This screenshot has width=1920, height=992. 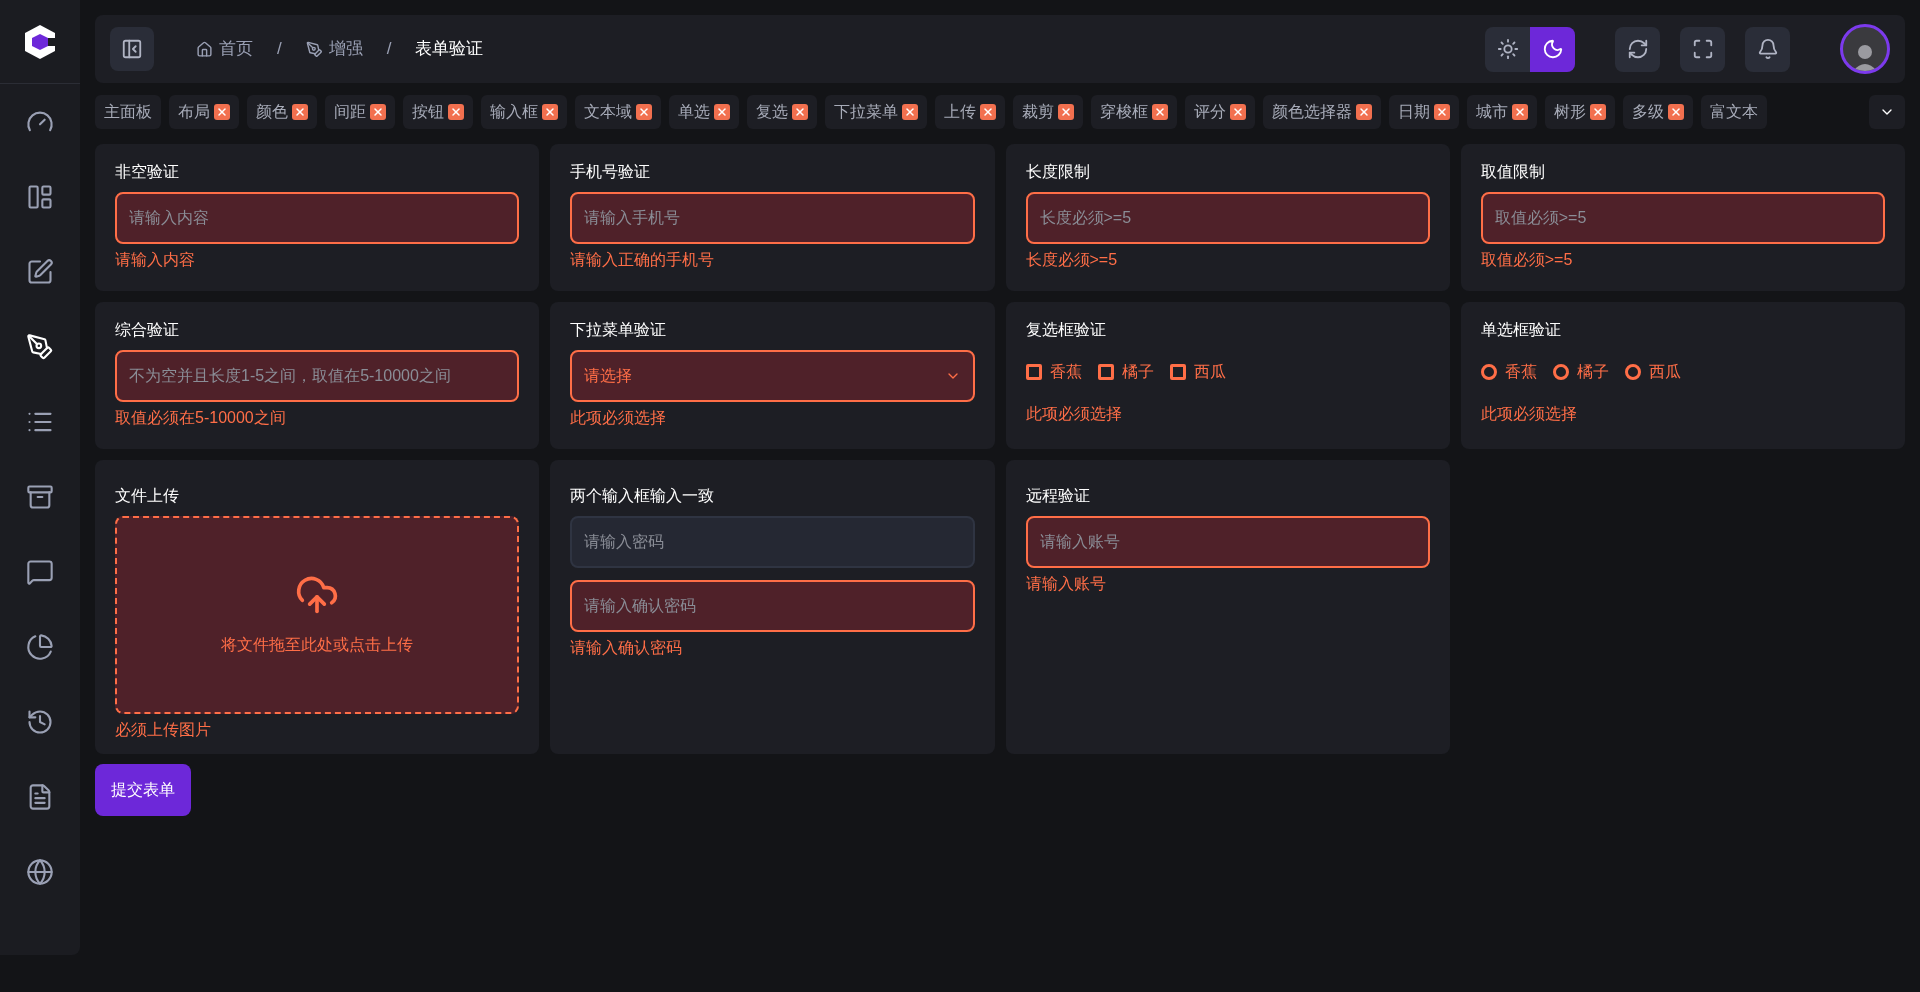 I want to click on page-tab: 上传, so click(x=970, y=112).